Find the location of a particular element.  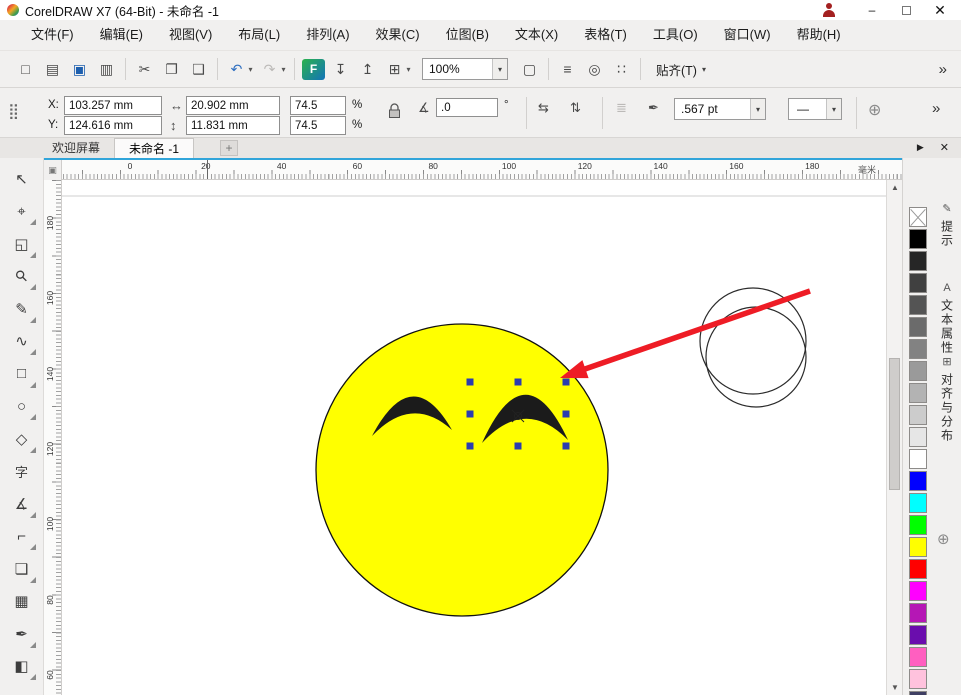

x-position-field is located at coordinates (113, 105).